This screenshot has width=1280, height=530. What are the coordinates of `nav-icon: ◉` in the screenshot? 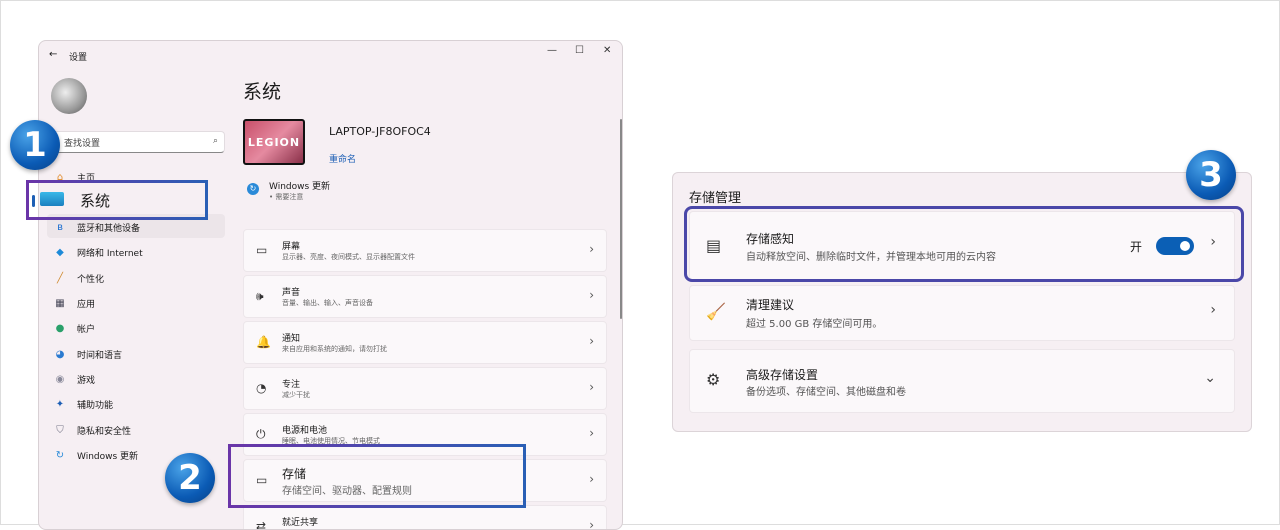 It's located at (60, 379).